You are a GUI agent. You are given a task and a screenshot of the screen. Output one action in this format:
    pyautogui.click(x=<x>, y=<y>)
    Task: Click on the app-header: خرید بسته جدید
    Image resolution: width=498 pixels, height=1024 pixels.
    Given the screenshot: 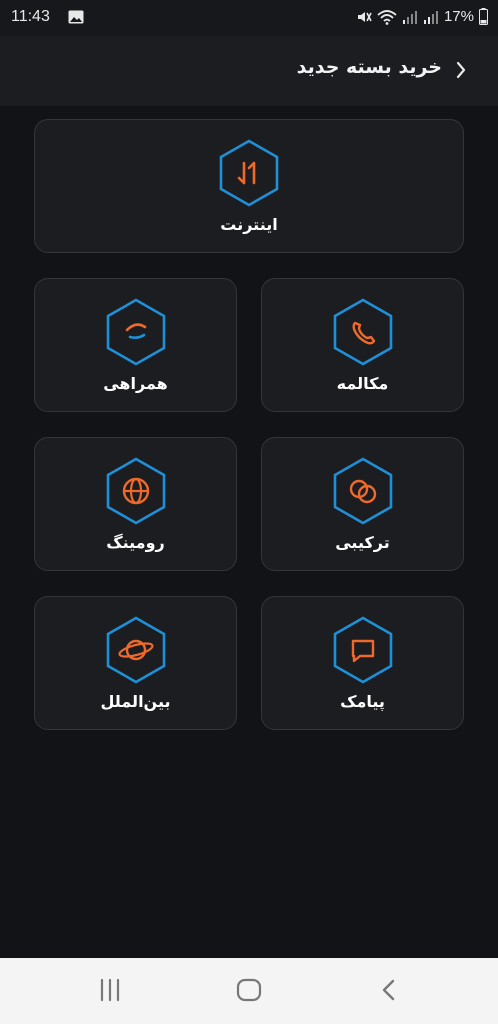 What is the action you would take?
    pyautogui.click(x=249, y=71)
    